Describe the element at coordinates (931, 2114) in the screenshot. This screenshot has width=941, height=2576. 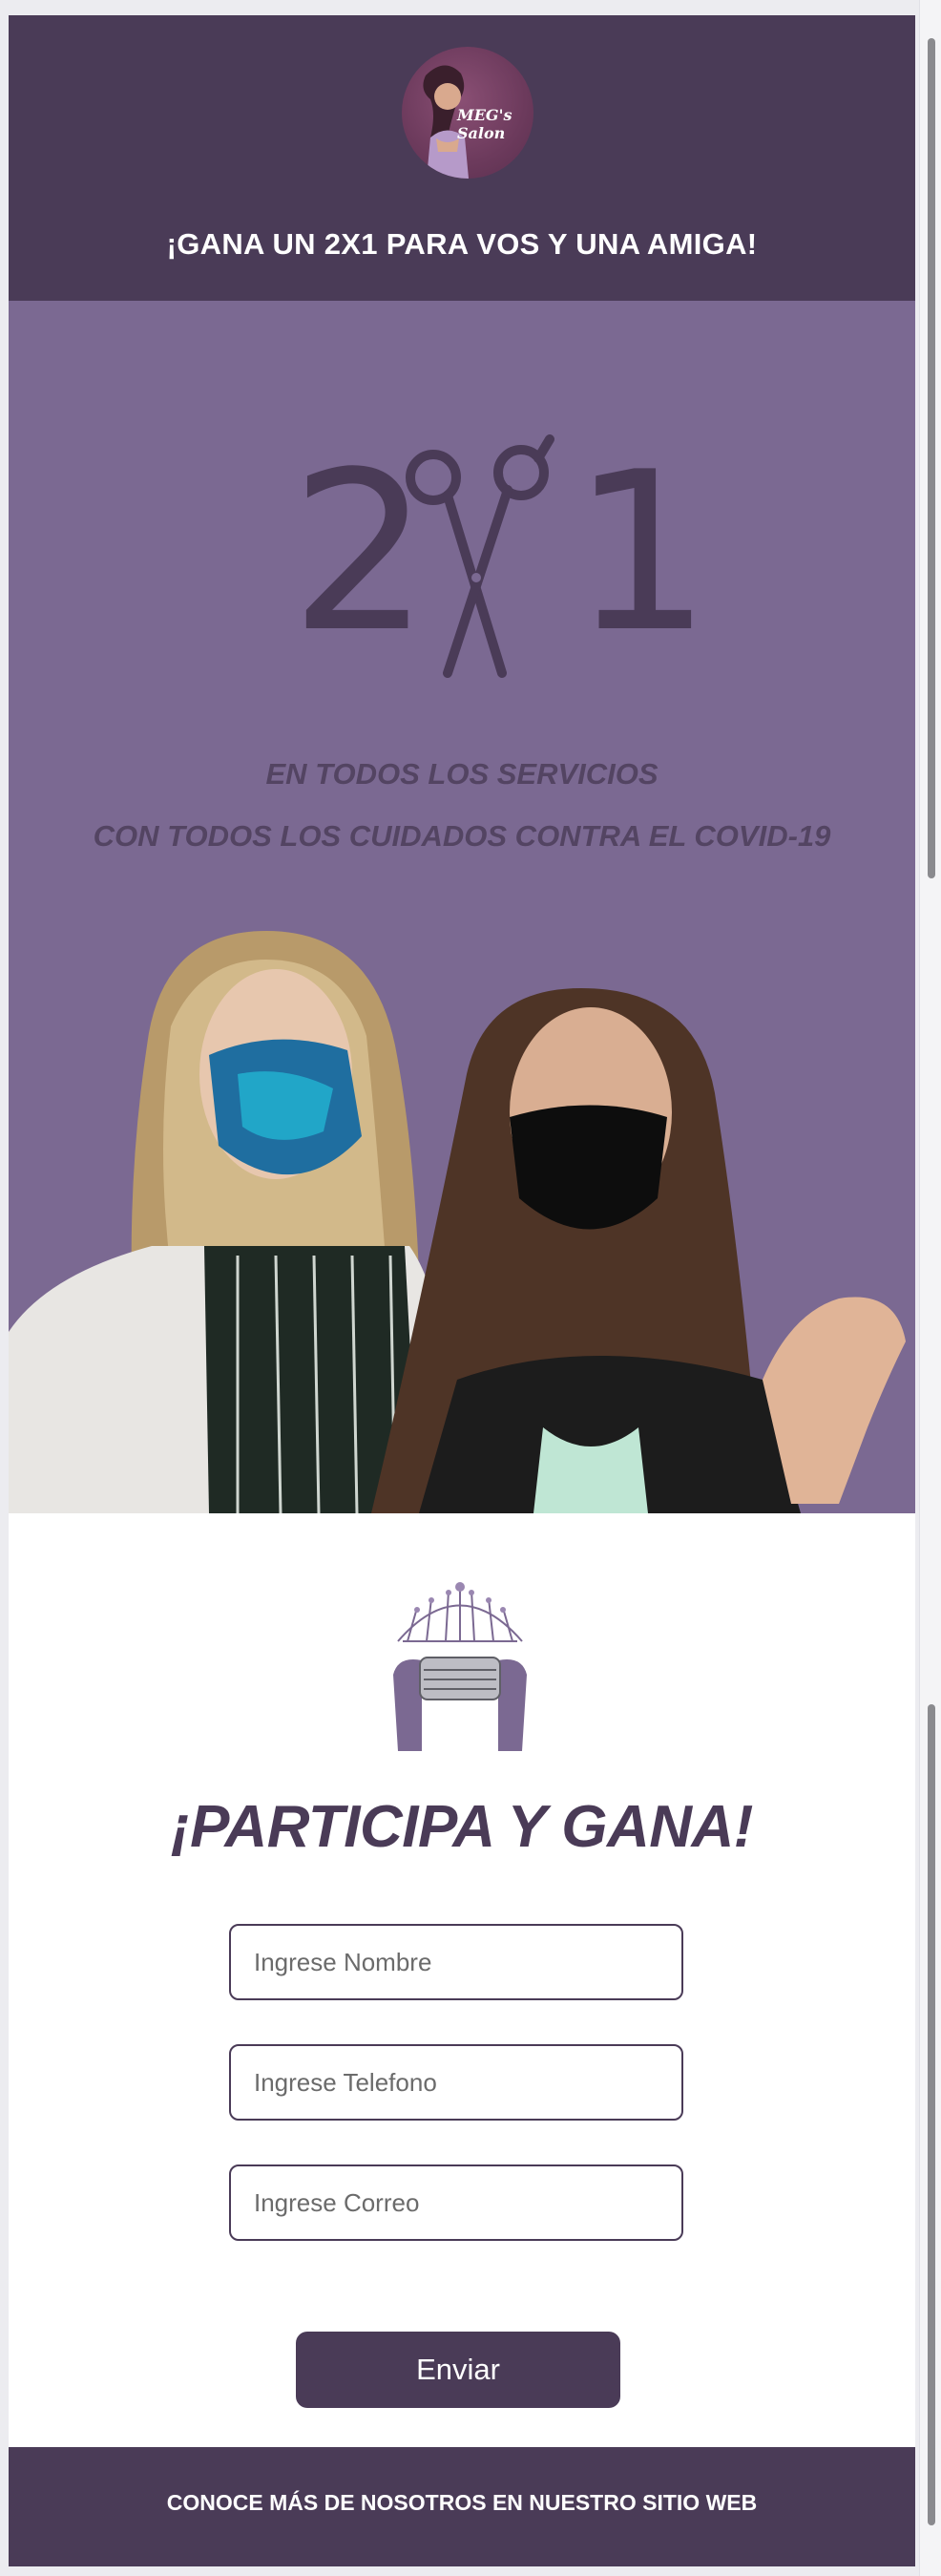
I see `scrollbar-thumb-secondary` at that location.